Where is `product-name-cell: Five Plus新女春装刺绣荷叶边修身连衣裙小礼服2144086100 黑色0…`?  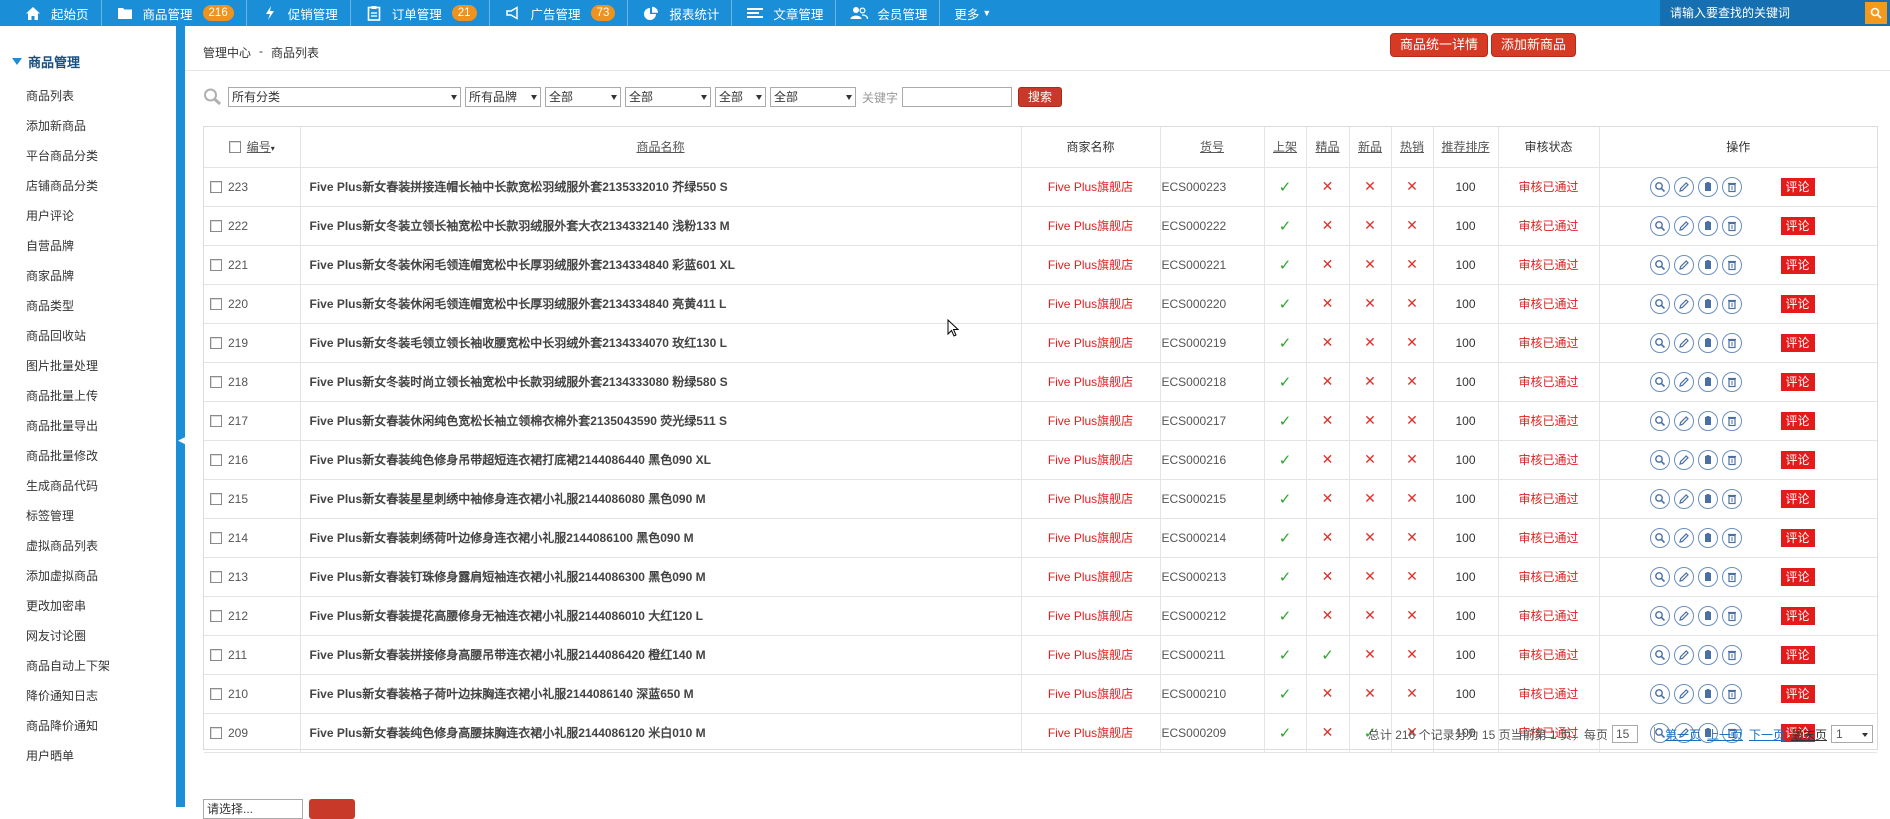
product-name-cell: Five Plus新女春装刺绣荷叶边修身连衣裙小礼服2144086100 黑色0… is located at coordinates (661, 538).